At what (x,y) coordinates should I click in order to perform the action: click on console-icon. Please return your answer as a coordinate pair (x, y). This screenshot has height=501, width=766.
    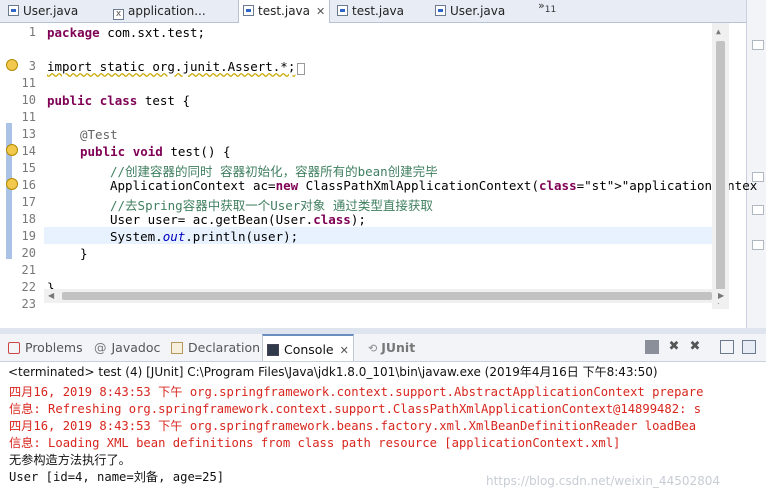
    Looking at the image, I should click on (273, 350).